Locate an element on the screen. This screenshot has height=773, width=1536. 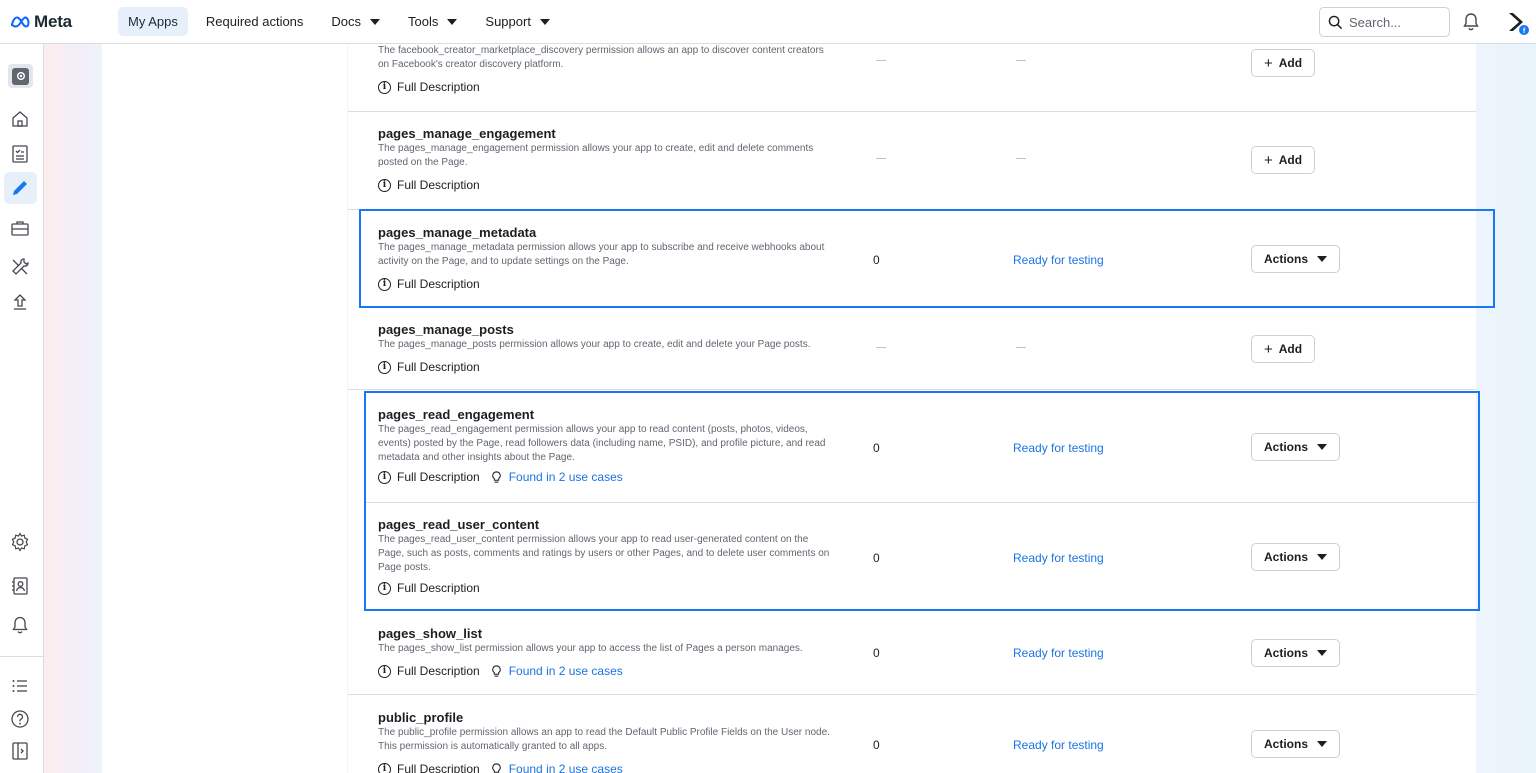
row-divider is located at coordinates (922, 502).